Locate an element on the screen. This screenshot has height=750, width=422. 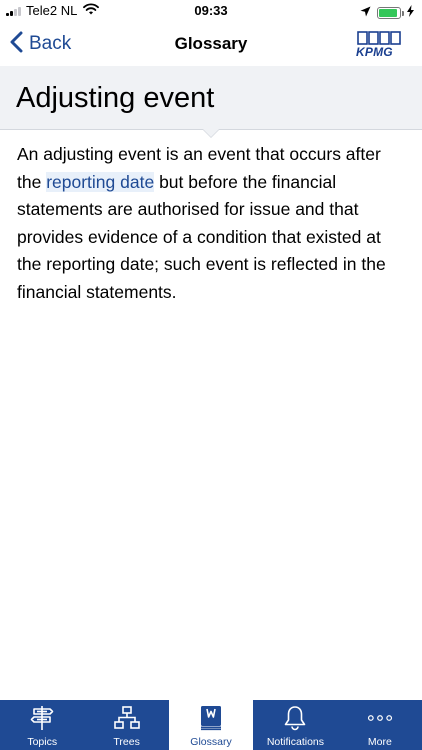
kpmg-logo: KPMG is located at coordinates (379, 45).